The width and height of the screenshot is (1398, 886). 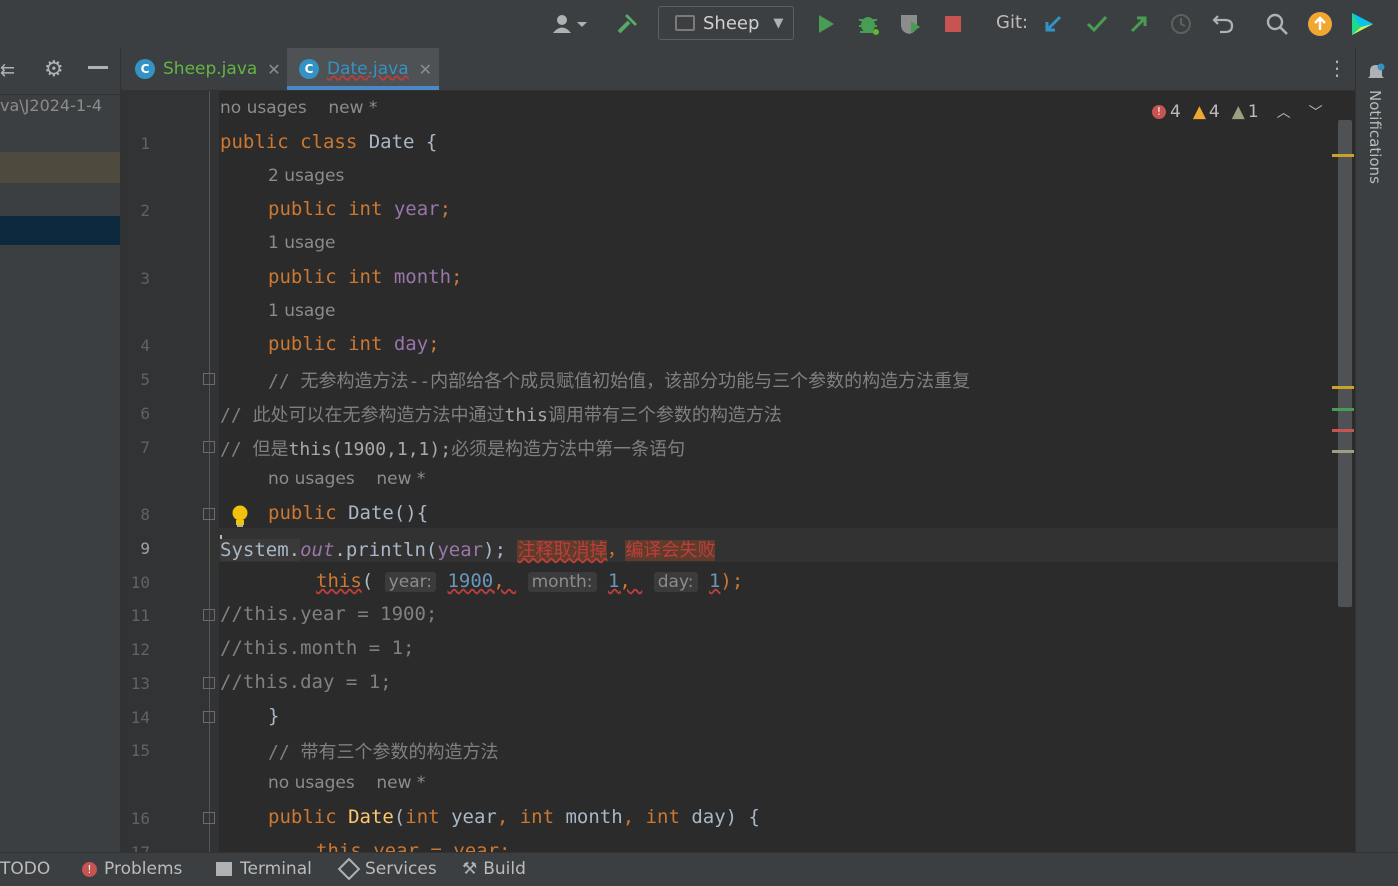 I want to click on code-line-2: public int year;, so click(x=359, y=209).